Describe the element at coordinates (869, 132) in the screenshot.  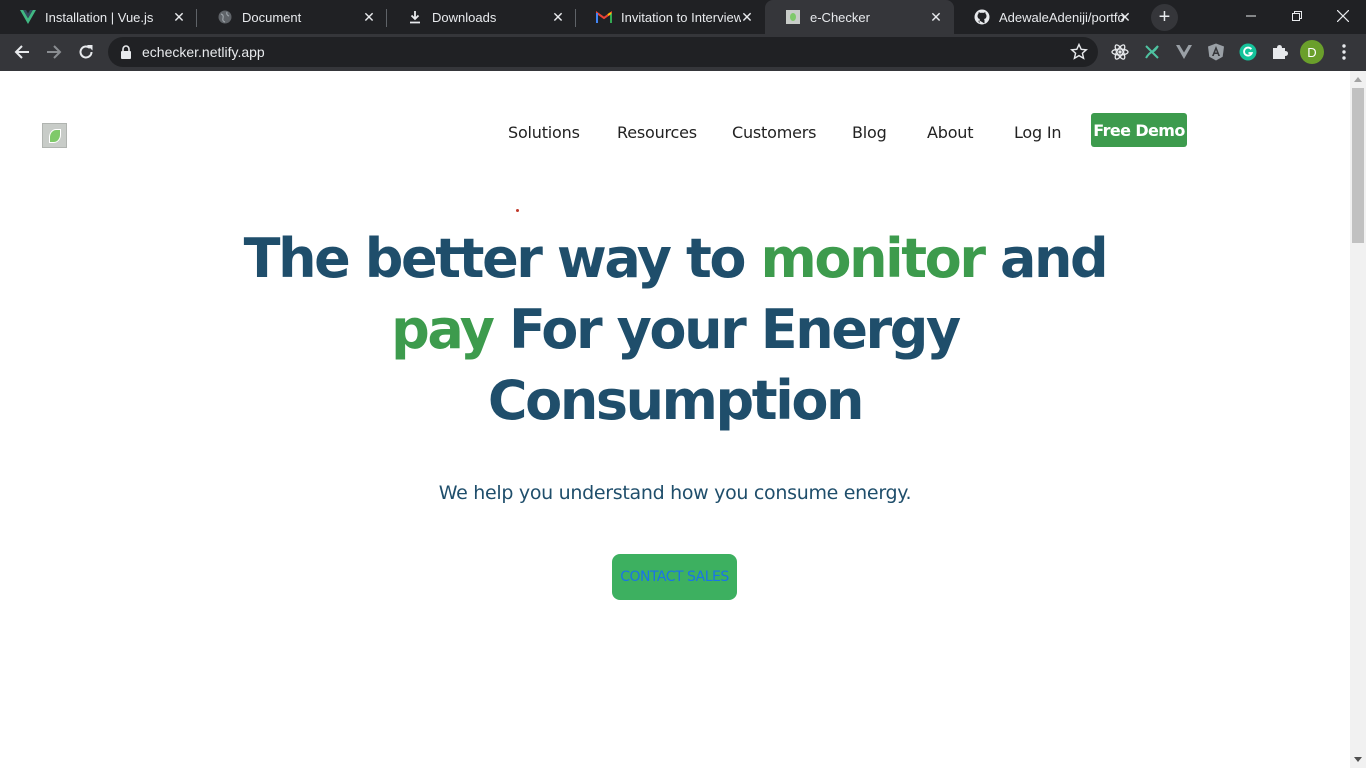
I see `nav-blog: Blog` at that location.